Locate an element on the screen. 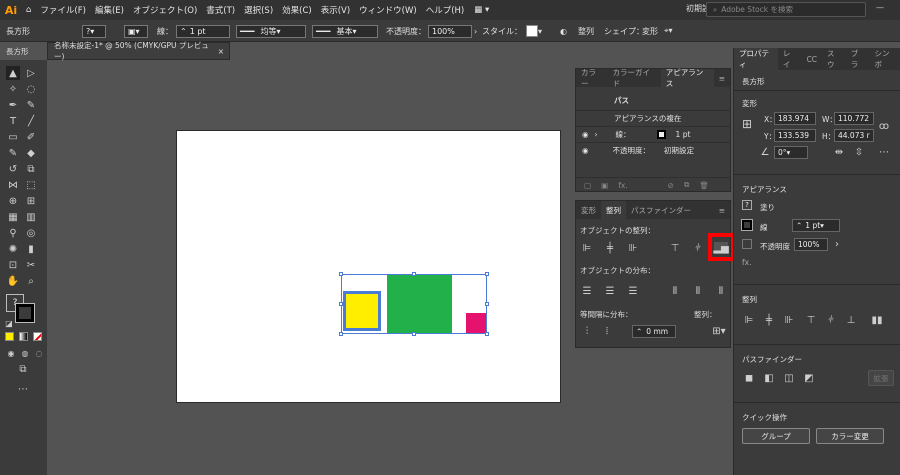 Image resolution: width=900 pixels, height=475 pixels. recolor-icon: ◐ is located at coordinates (563, 31).